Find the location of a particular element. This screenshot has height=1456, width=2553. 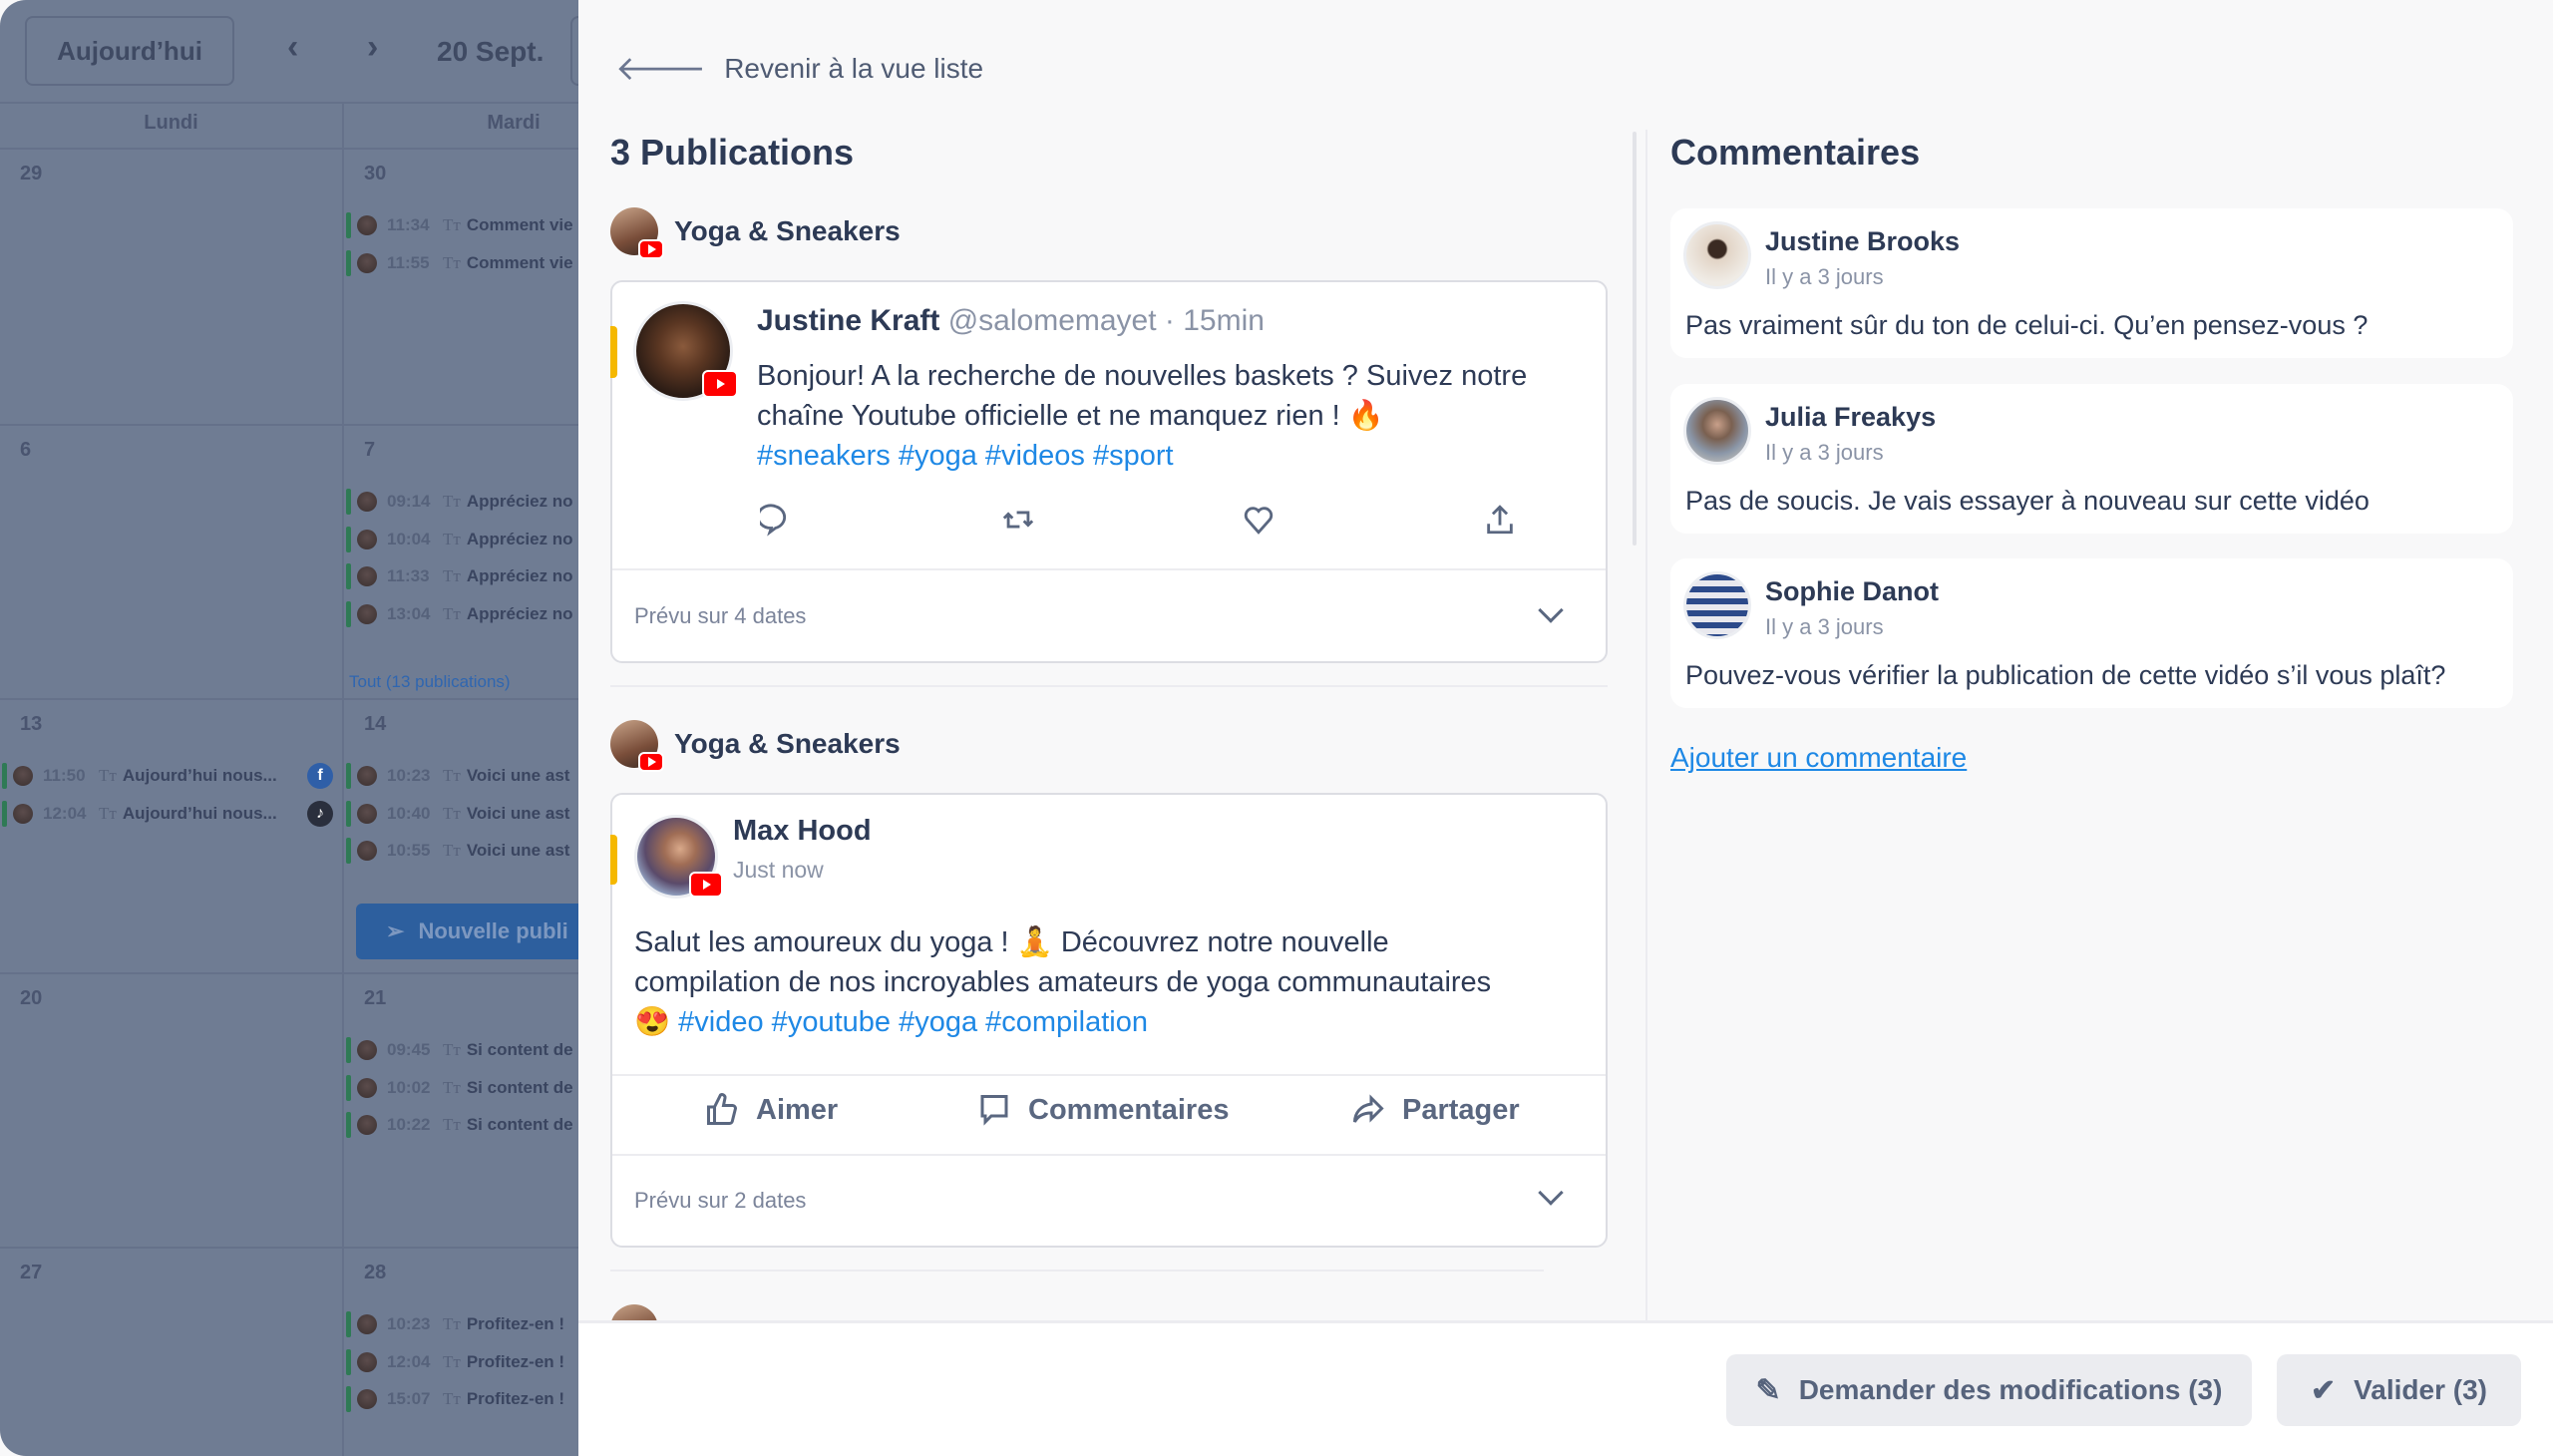

calendar-event: 10:04 Tт Appréciez no is located at coordinates (462, 539).